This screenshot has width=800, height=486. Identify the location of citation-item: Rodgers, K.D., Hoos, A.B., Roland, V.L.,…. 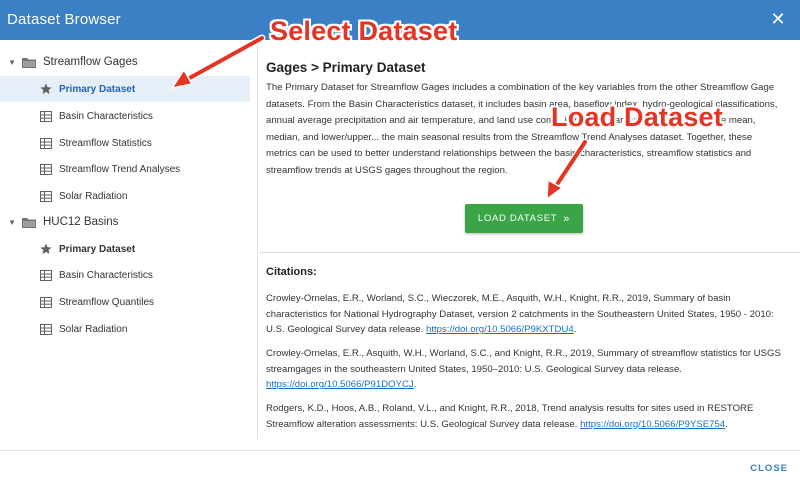
(526, 416).